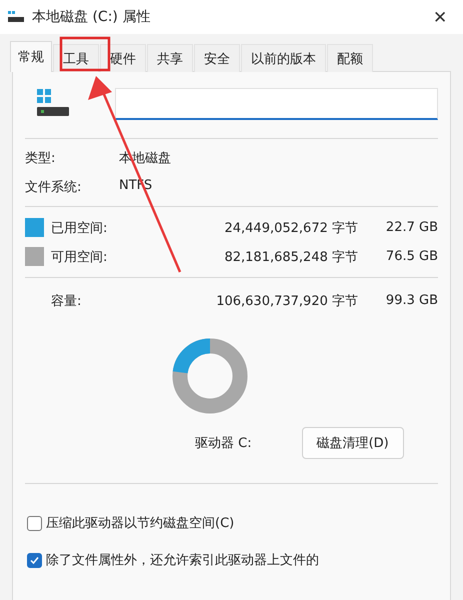  I want to click on checkmark-icon, so click(34, 560).